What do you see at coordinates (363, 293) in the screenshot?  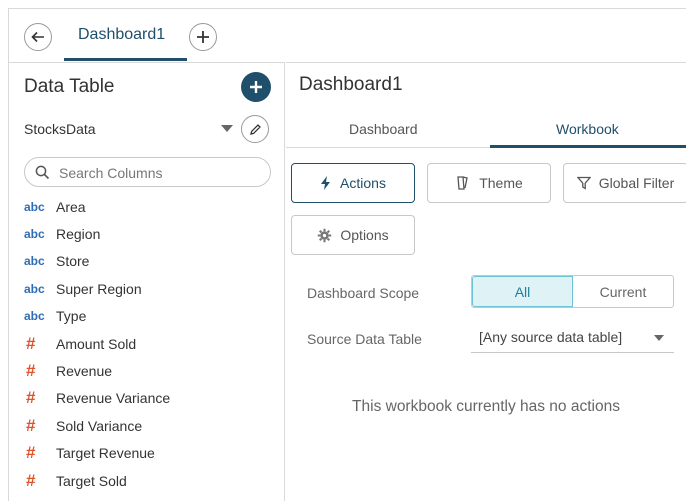 I see `dashboard-scope-label: Dashboard Scope` at bounding box center [363, 293].